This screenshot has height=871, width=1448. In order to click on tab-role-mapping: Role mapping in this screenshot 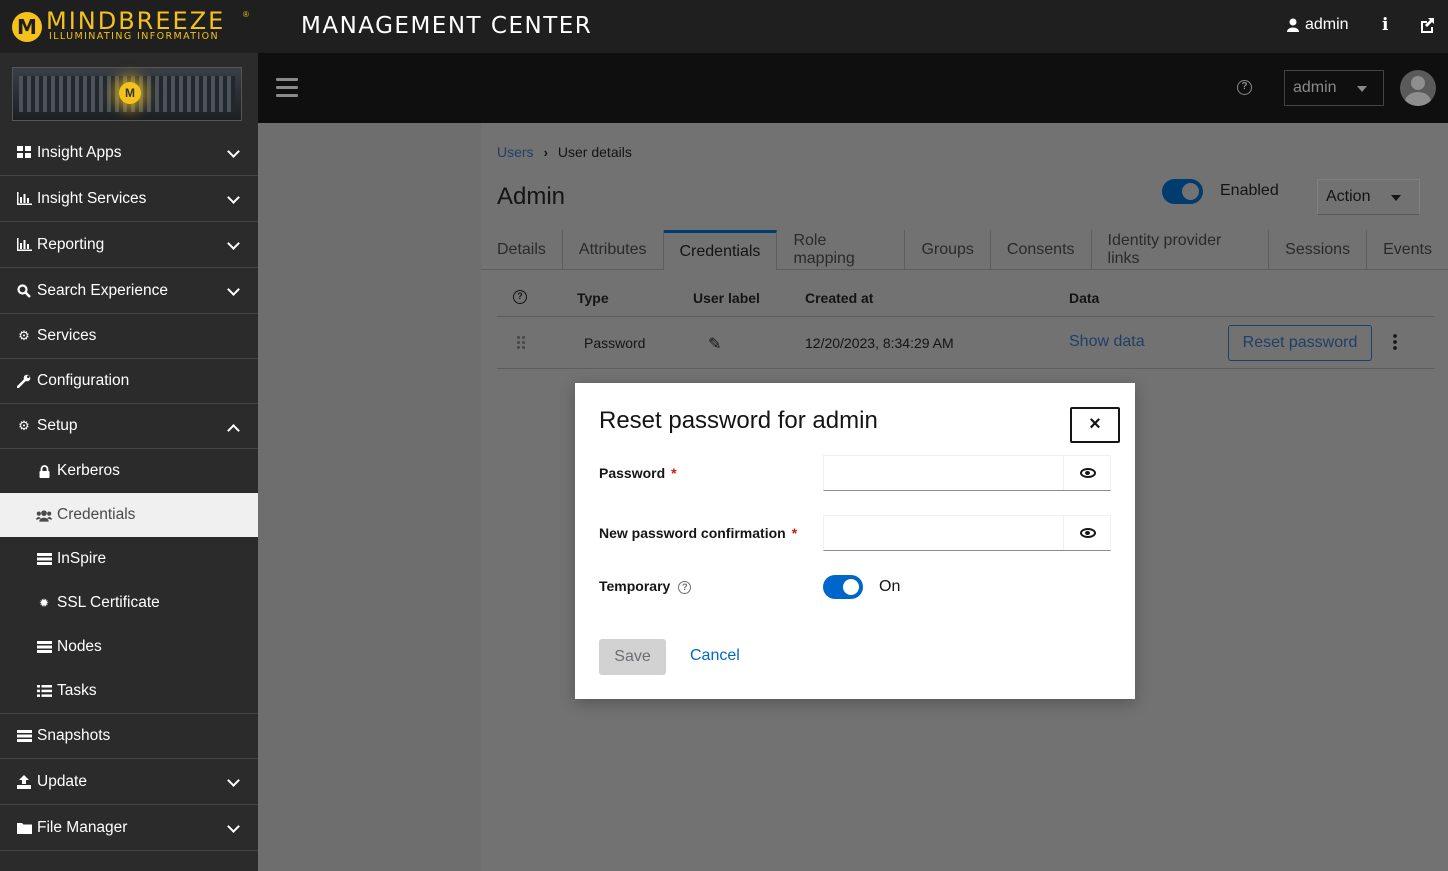, I will do `click(841, 250)`.